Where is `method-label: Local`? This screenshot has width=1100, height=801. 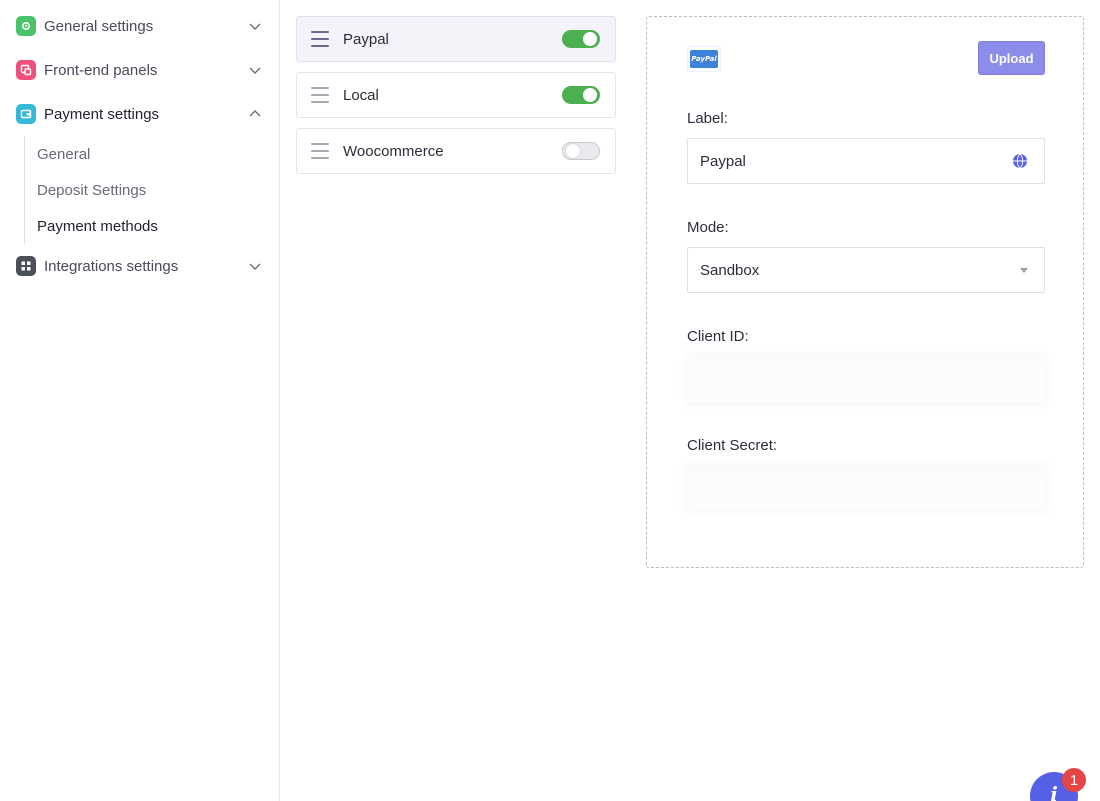 method-label: Local is located at coordinates (361, 95).